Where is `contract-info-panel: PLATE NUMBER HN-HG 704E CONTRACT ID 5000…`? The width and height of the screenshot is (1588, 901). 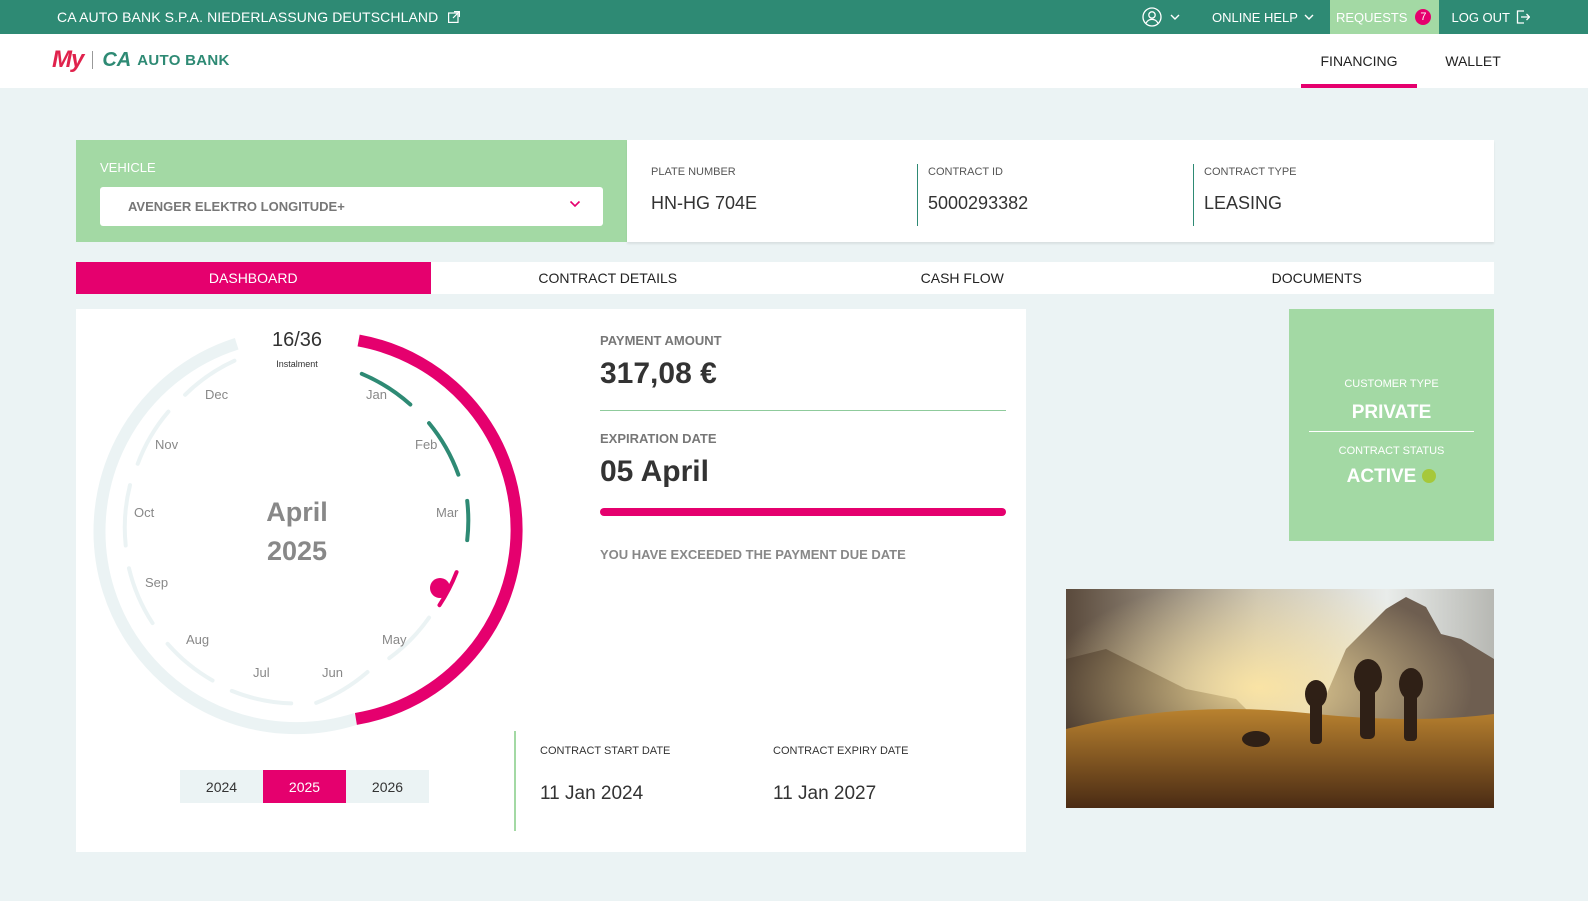
contract-info-panel: PLATE NUMBER HN-HG 704E CONTRACT ID 5000… is located at coordinates (1060, 191).